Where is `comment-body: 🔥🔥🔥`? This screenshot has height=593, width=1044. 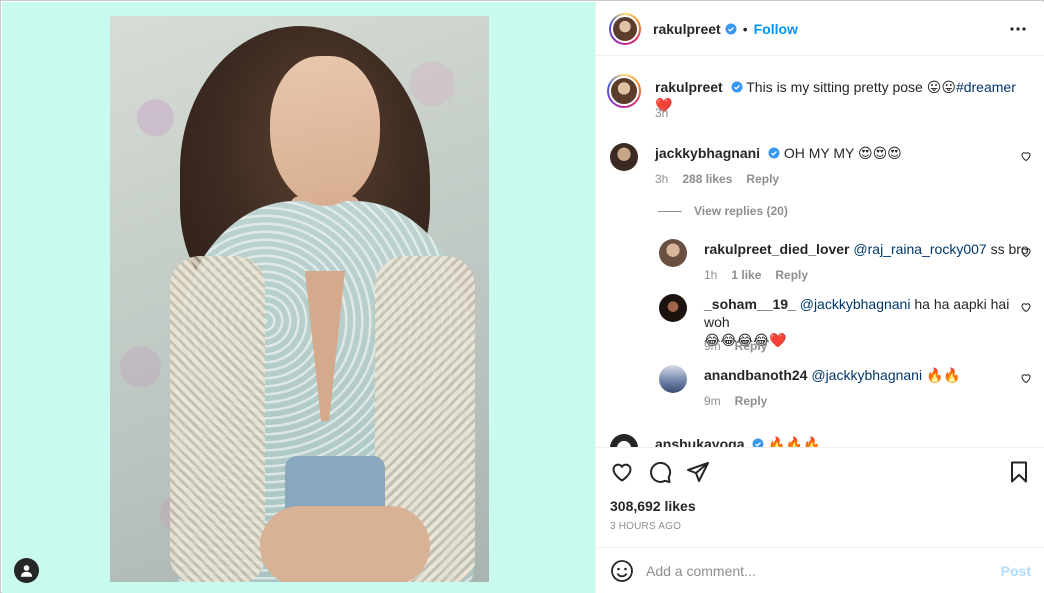 comment-body: 🔥🔥🔥 is located at coordinates (794, 441).